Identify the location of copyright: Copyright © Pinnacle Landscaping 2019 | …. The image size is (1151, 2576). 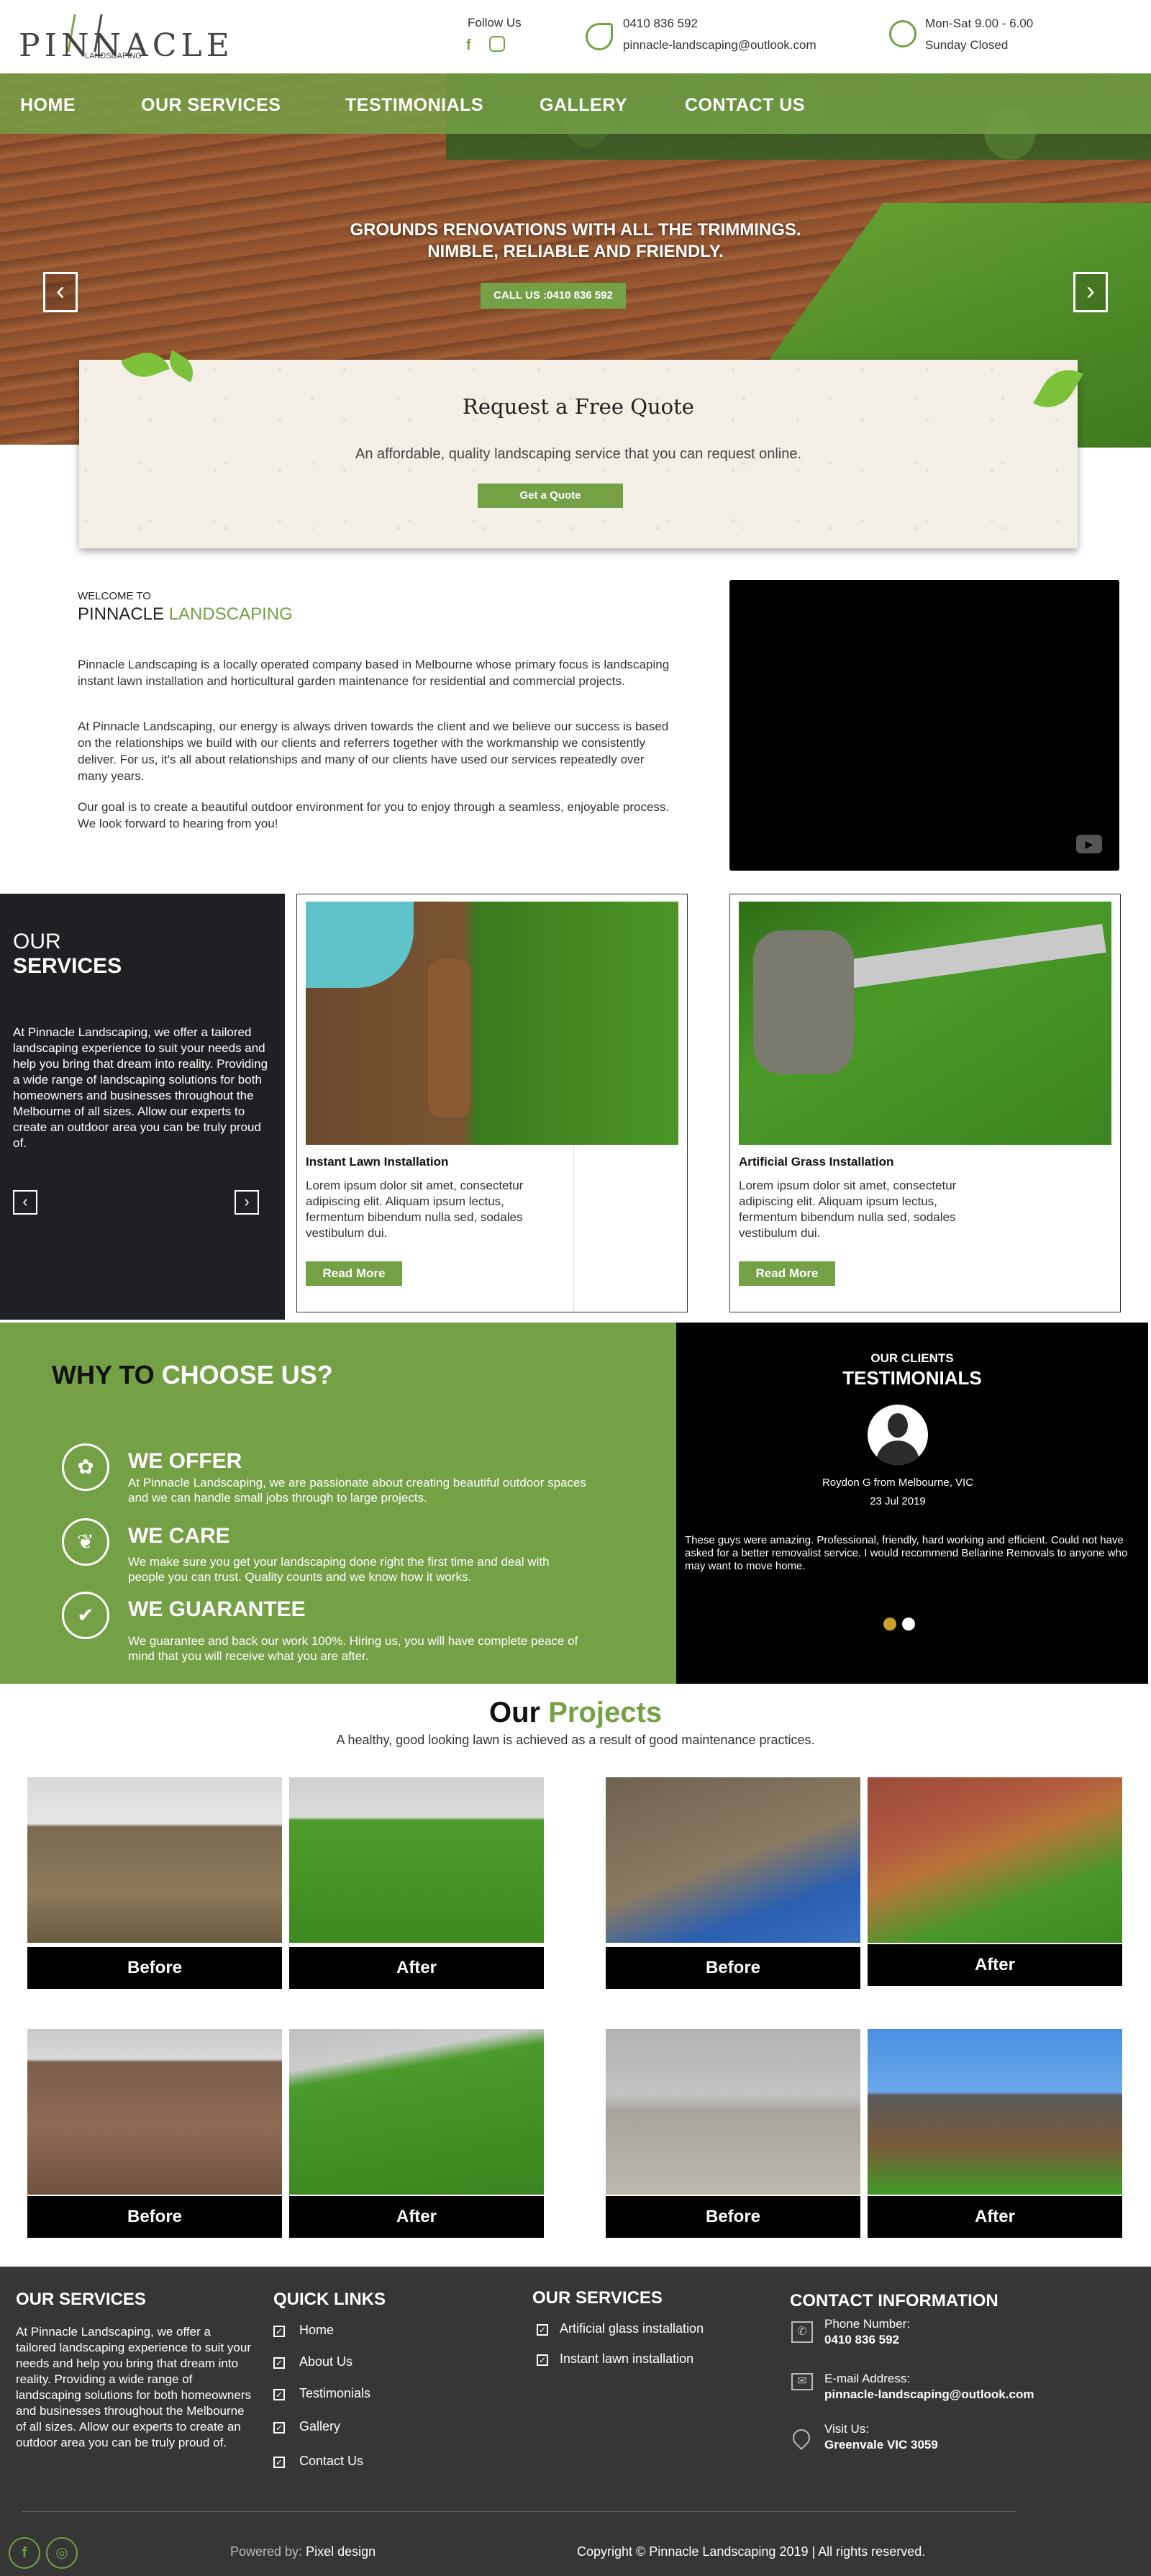
(751, 2551).